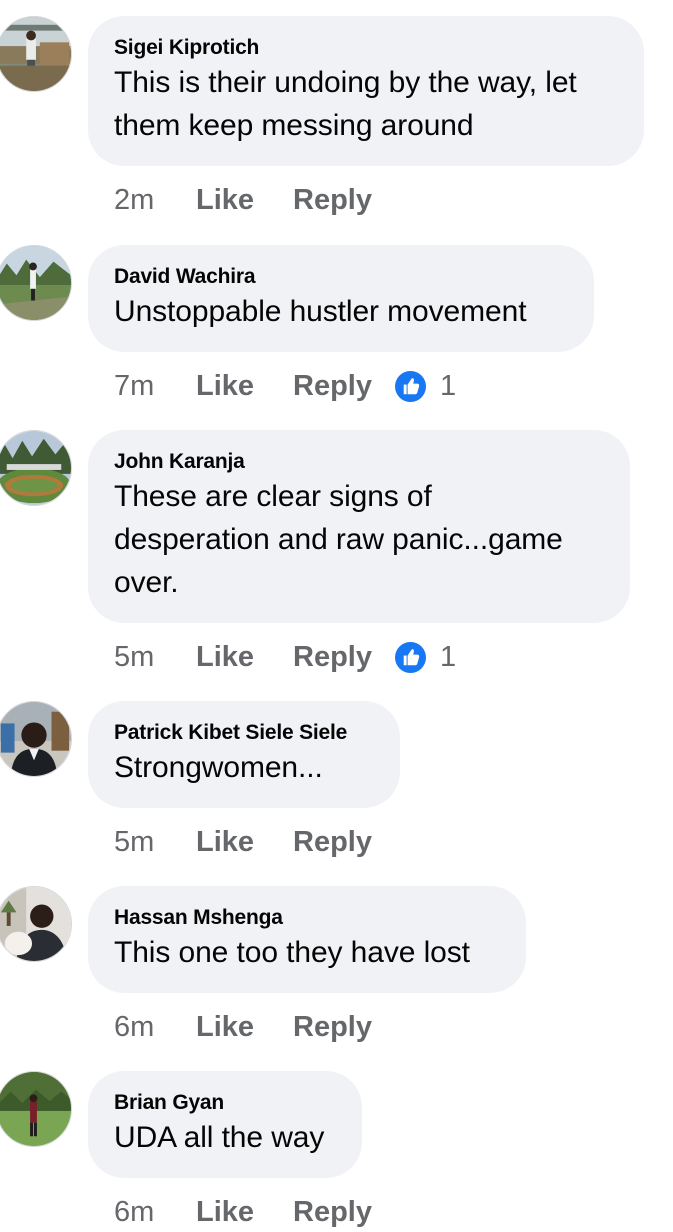 The width and height of the screenshot is (673, 1232). What do you see at coordinates (365, 48) in the screenshot?
I see `comment-author: Sigei Kiprotich` at bounding box center [365, 48].